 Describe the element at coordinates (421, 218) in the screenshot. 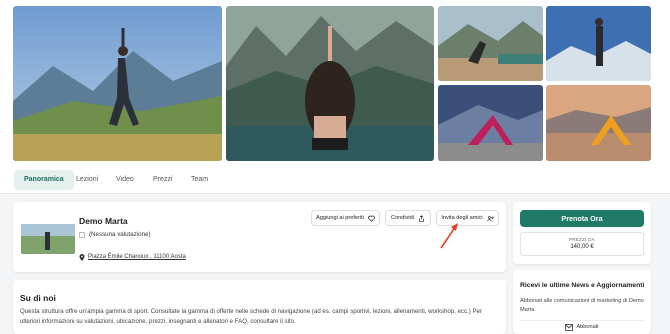

I see `share-icon` at that location.